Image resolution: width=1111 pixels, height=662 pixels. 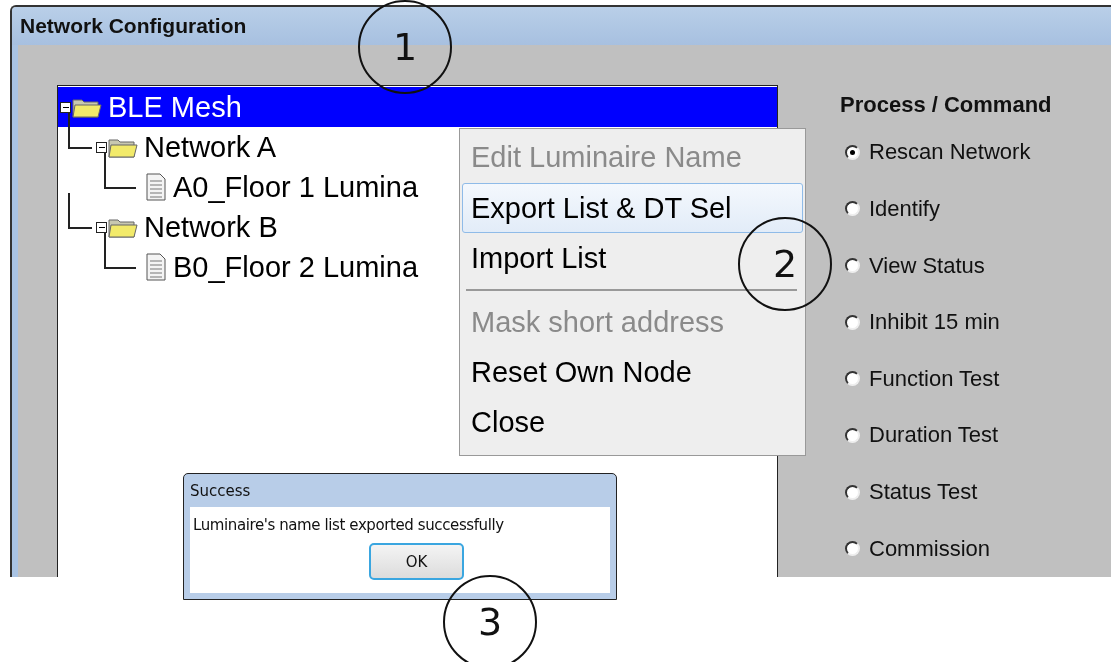 I want to click on radio-label: Status Test, so click(x=923, y=492).